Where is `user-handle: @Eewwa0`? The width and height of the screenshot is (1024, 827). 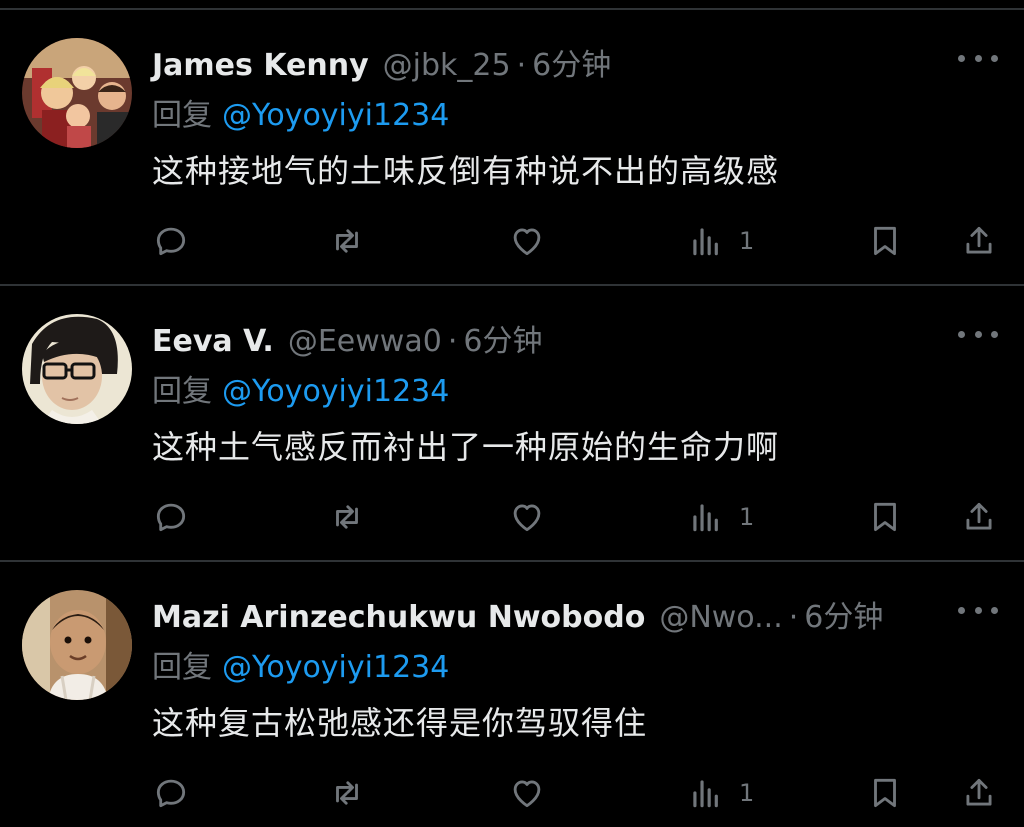
user-handle: @Eewwa0 is located at coordinates (365, 341).